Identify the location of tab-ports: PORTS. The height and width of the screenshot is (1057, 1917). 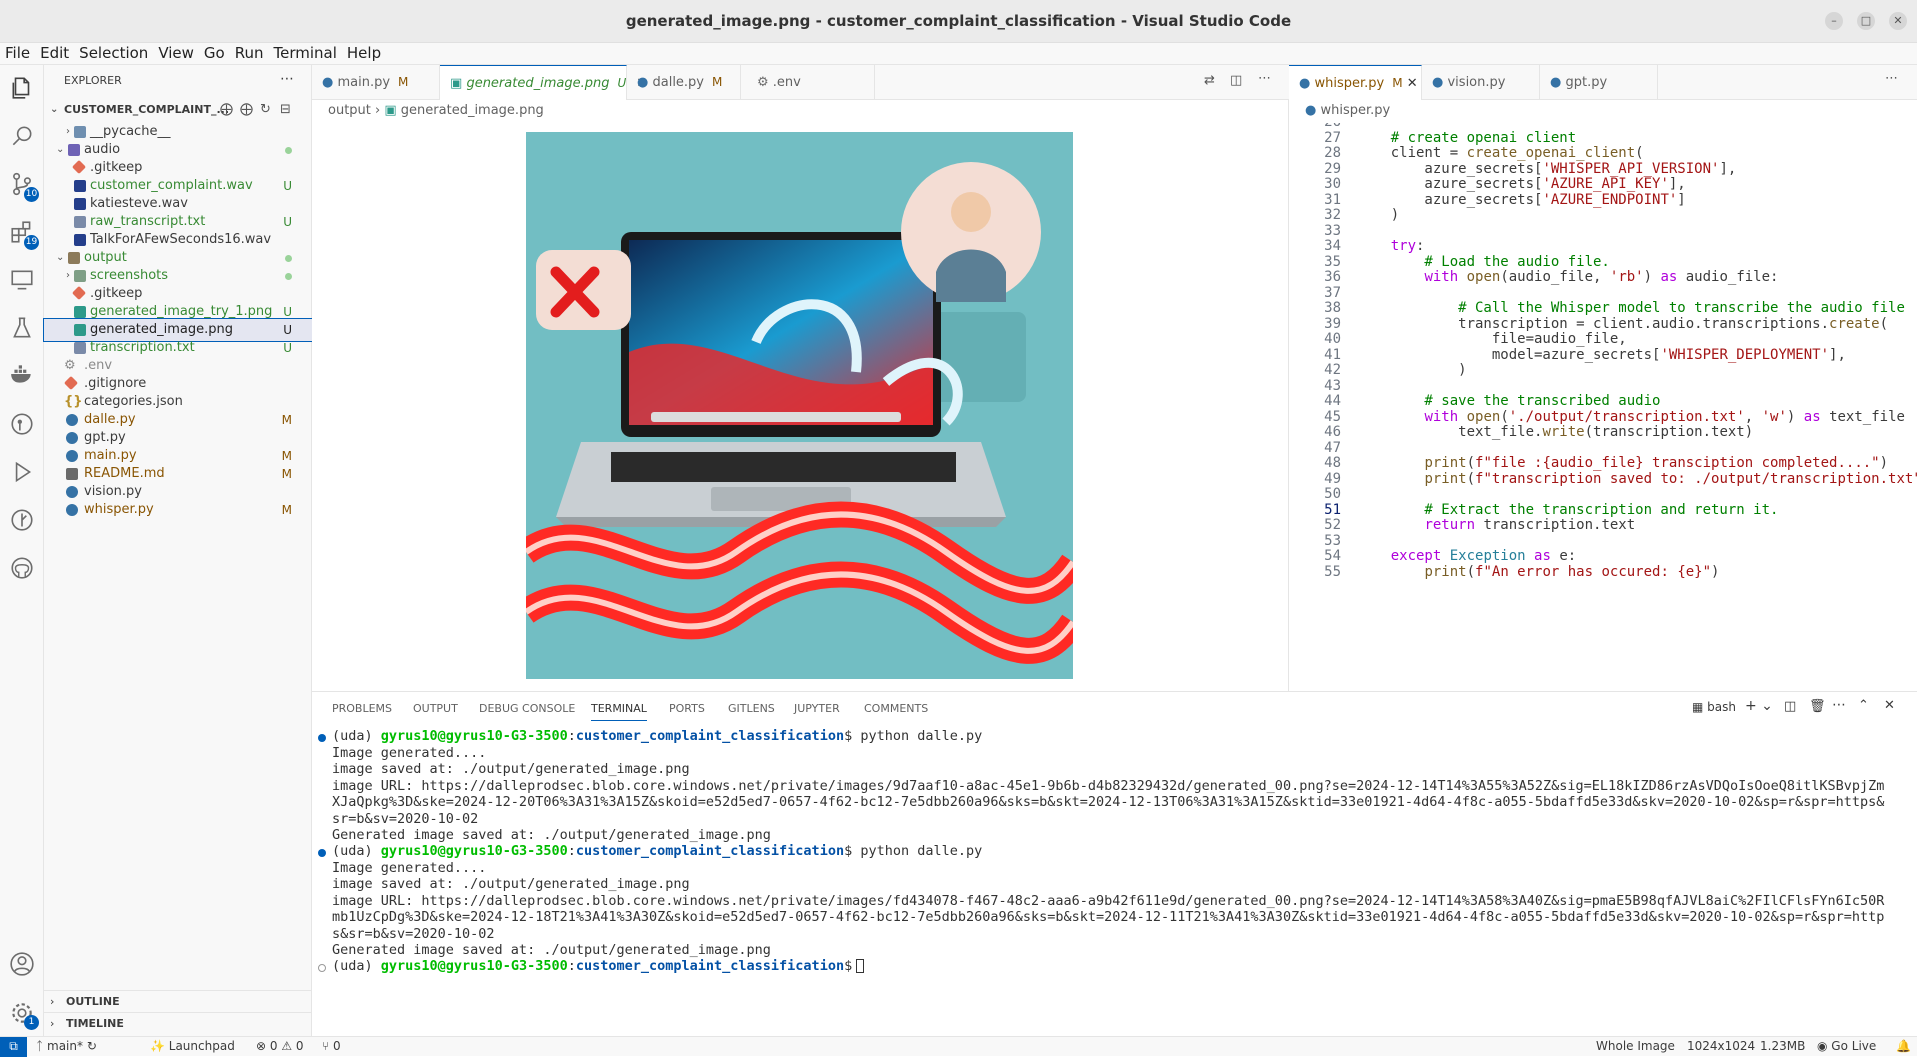
(687, 708).